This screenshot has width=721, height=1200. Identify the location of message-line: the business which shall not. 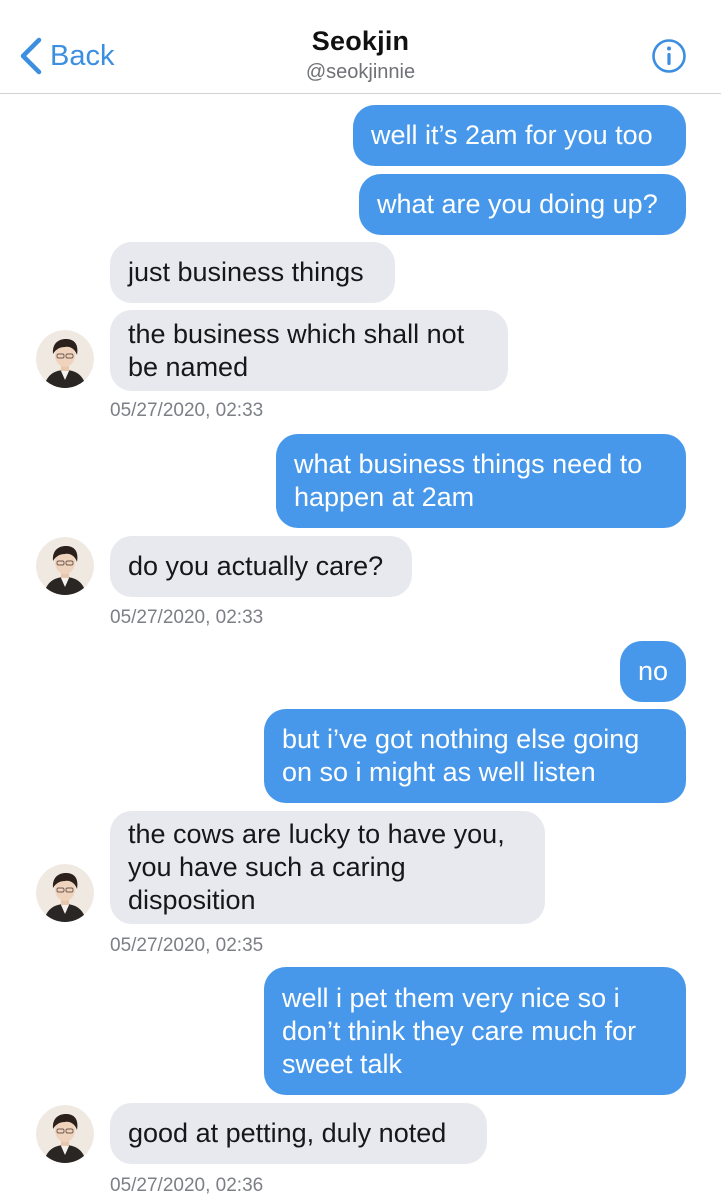
(296, 333).